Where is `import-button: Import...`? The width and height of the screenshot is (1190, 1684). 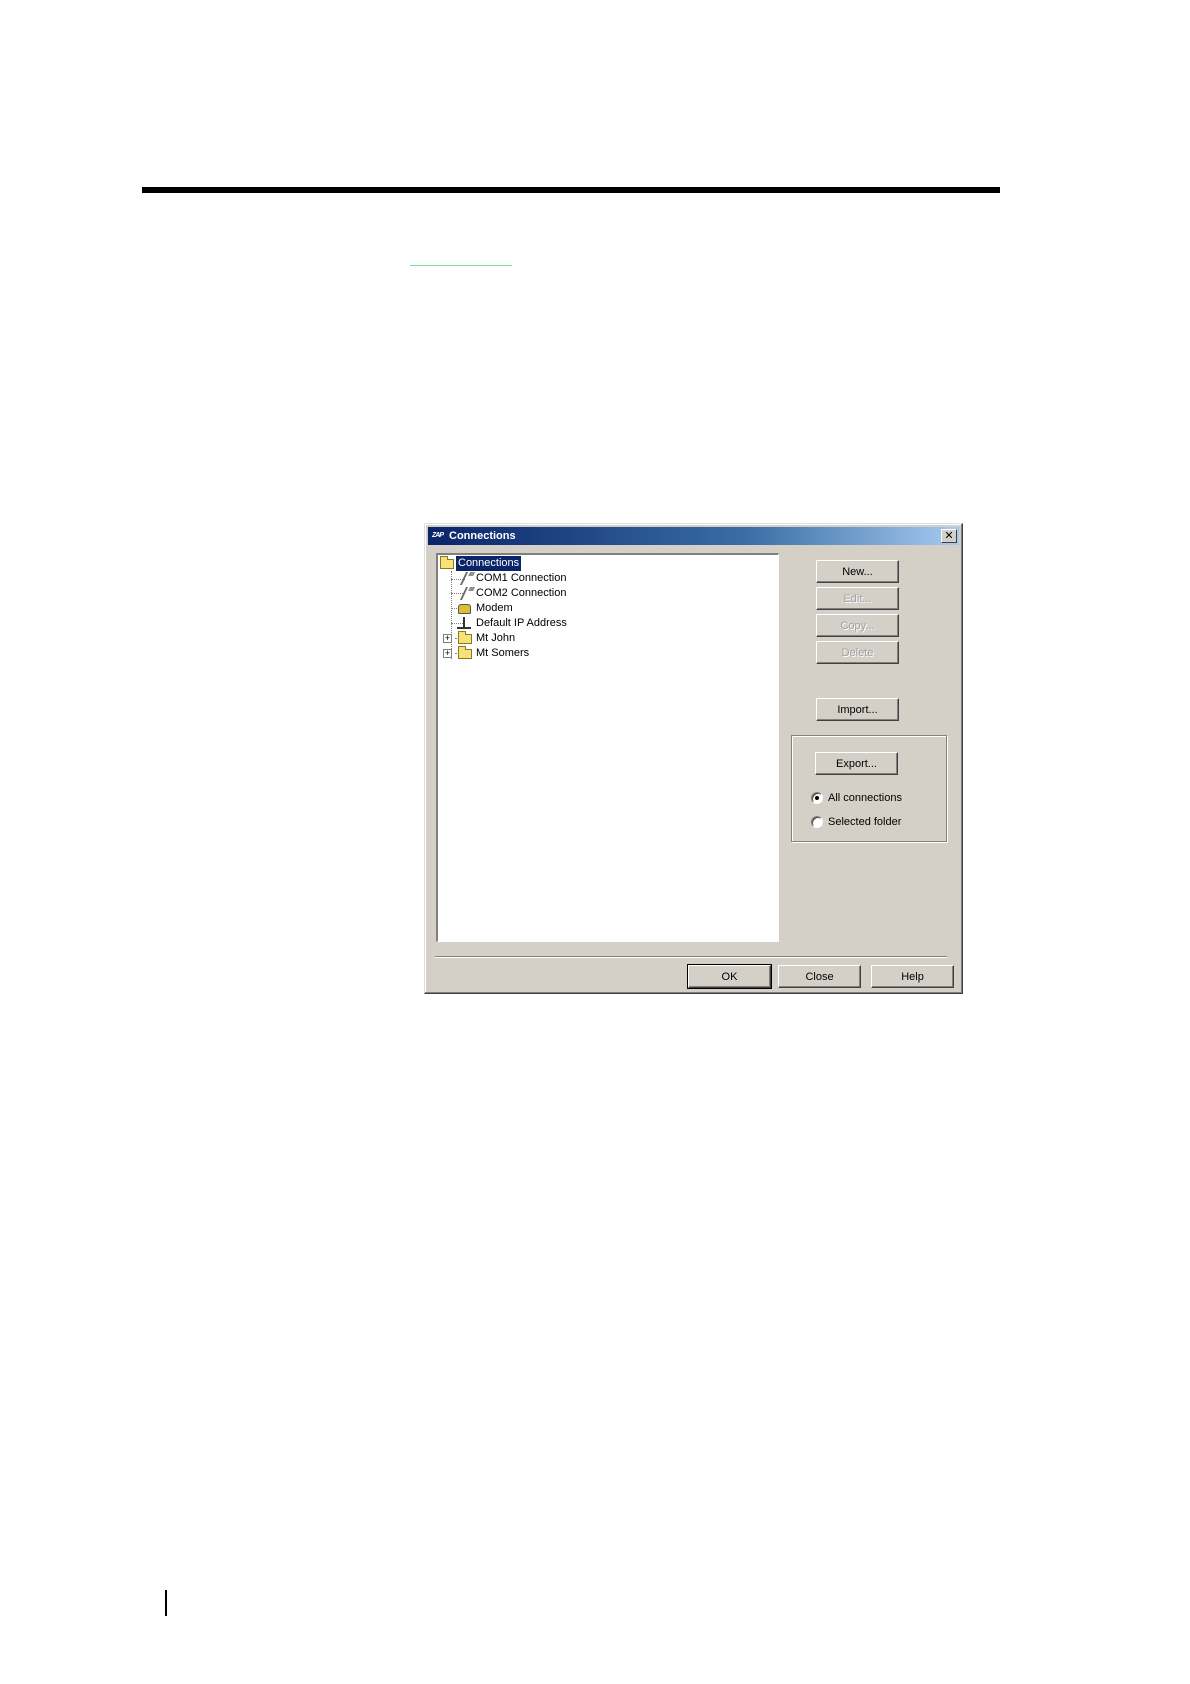
import-button: Import... is located at coordinates (857, 709).